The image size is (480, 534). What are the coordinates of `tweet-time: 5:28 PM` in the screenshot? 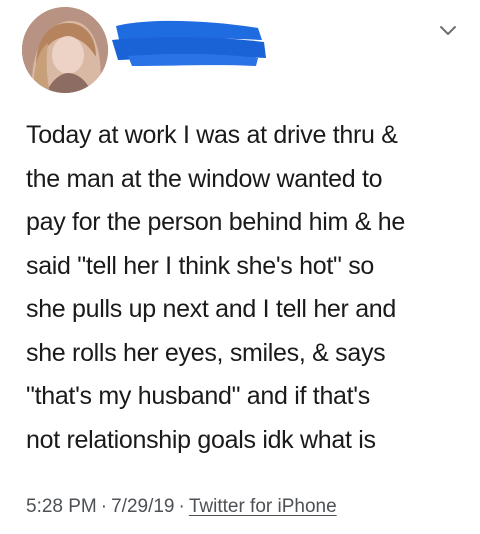 It's located at (61, 506).